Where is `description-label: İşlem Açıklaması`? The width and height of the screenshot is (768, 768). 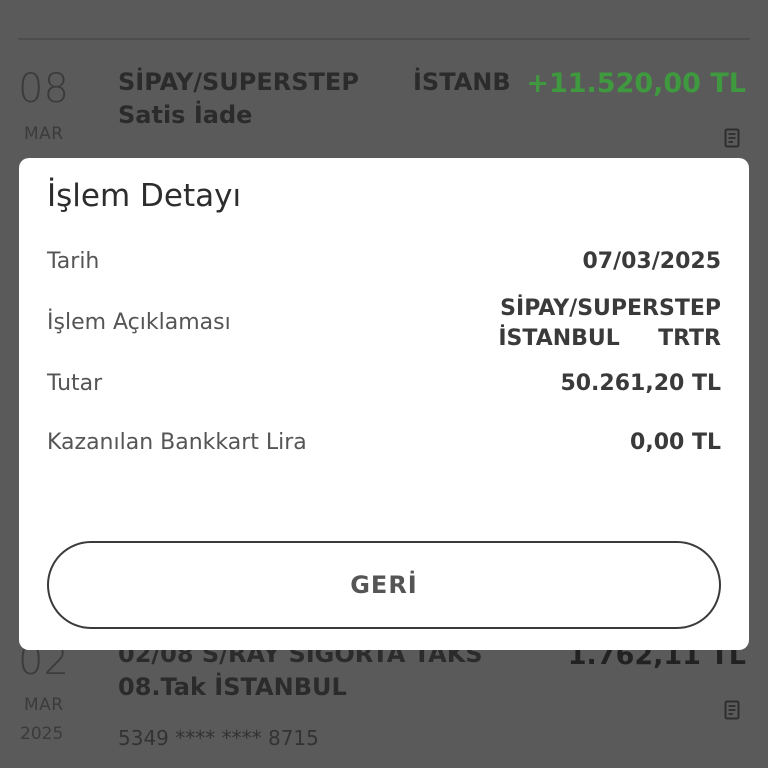 description-label: İşlem Açıklaması is located at coordinates (139, 322).